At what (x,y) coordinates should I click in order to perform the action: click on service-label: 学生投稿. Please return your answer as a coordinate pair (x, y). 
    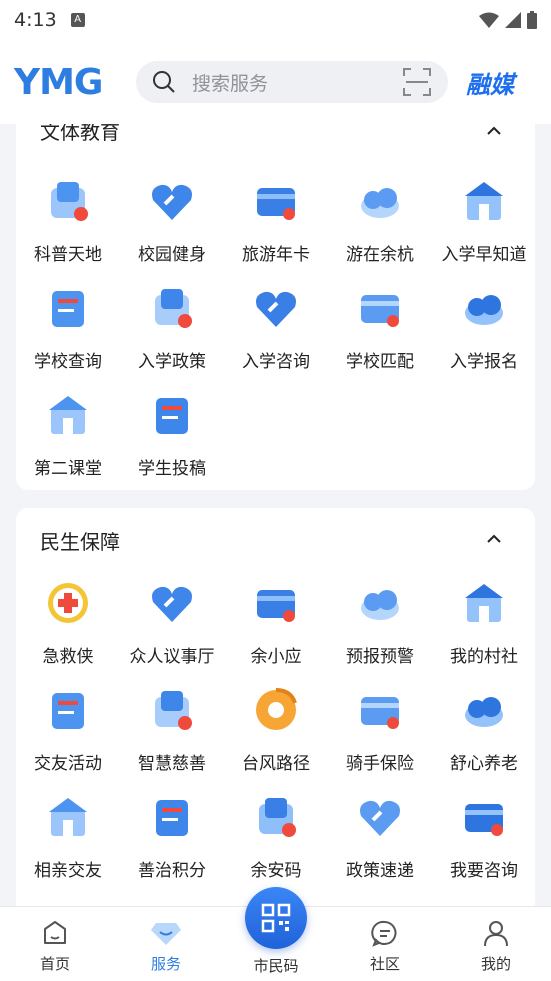
    Looking at the image, I should click on (172, 469).